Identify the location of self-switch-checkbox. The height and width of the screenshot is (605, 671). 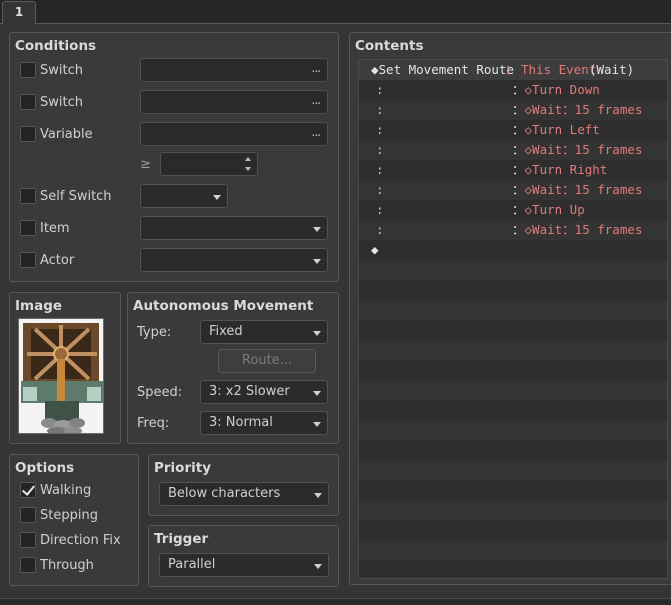
(28, 196).